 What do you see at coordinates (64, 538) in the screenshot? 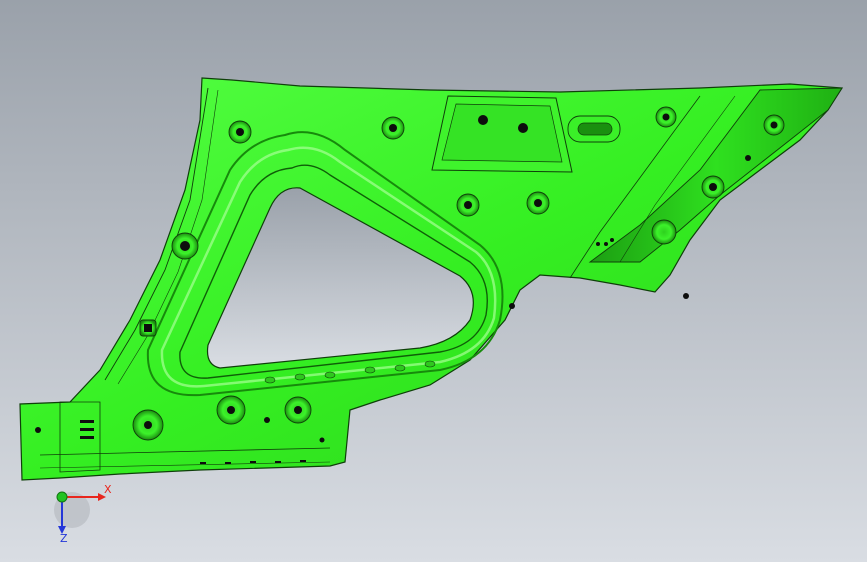
I see `triad-z-label: Z` at bounding box center [64, 538].